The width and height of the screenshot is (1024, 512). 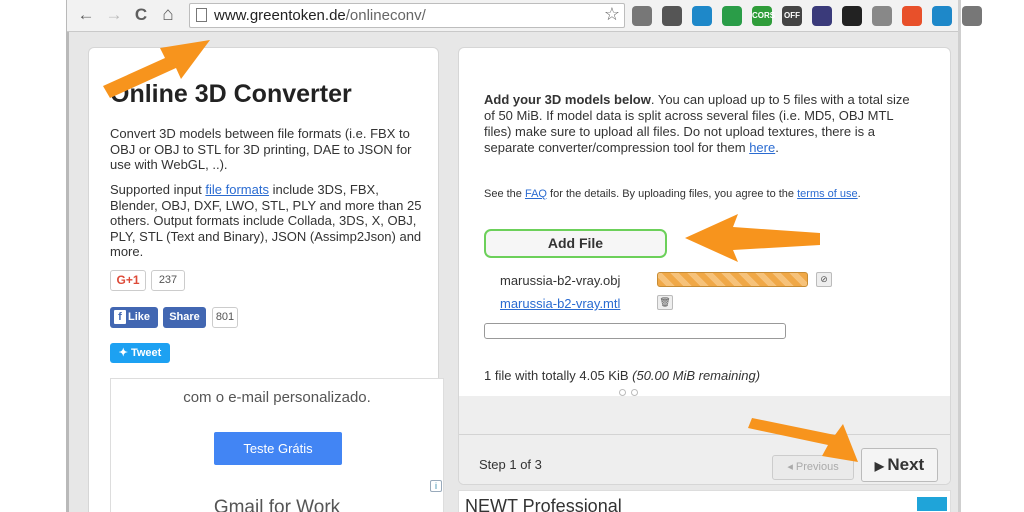 What do you see at coordinates (827, 194) in the screenshot?
I see `terms-link: terms of use` at bounding box center [827, 194].